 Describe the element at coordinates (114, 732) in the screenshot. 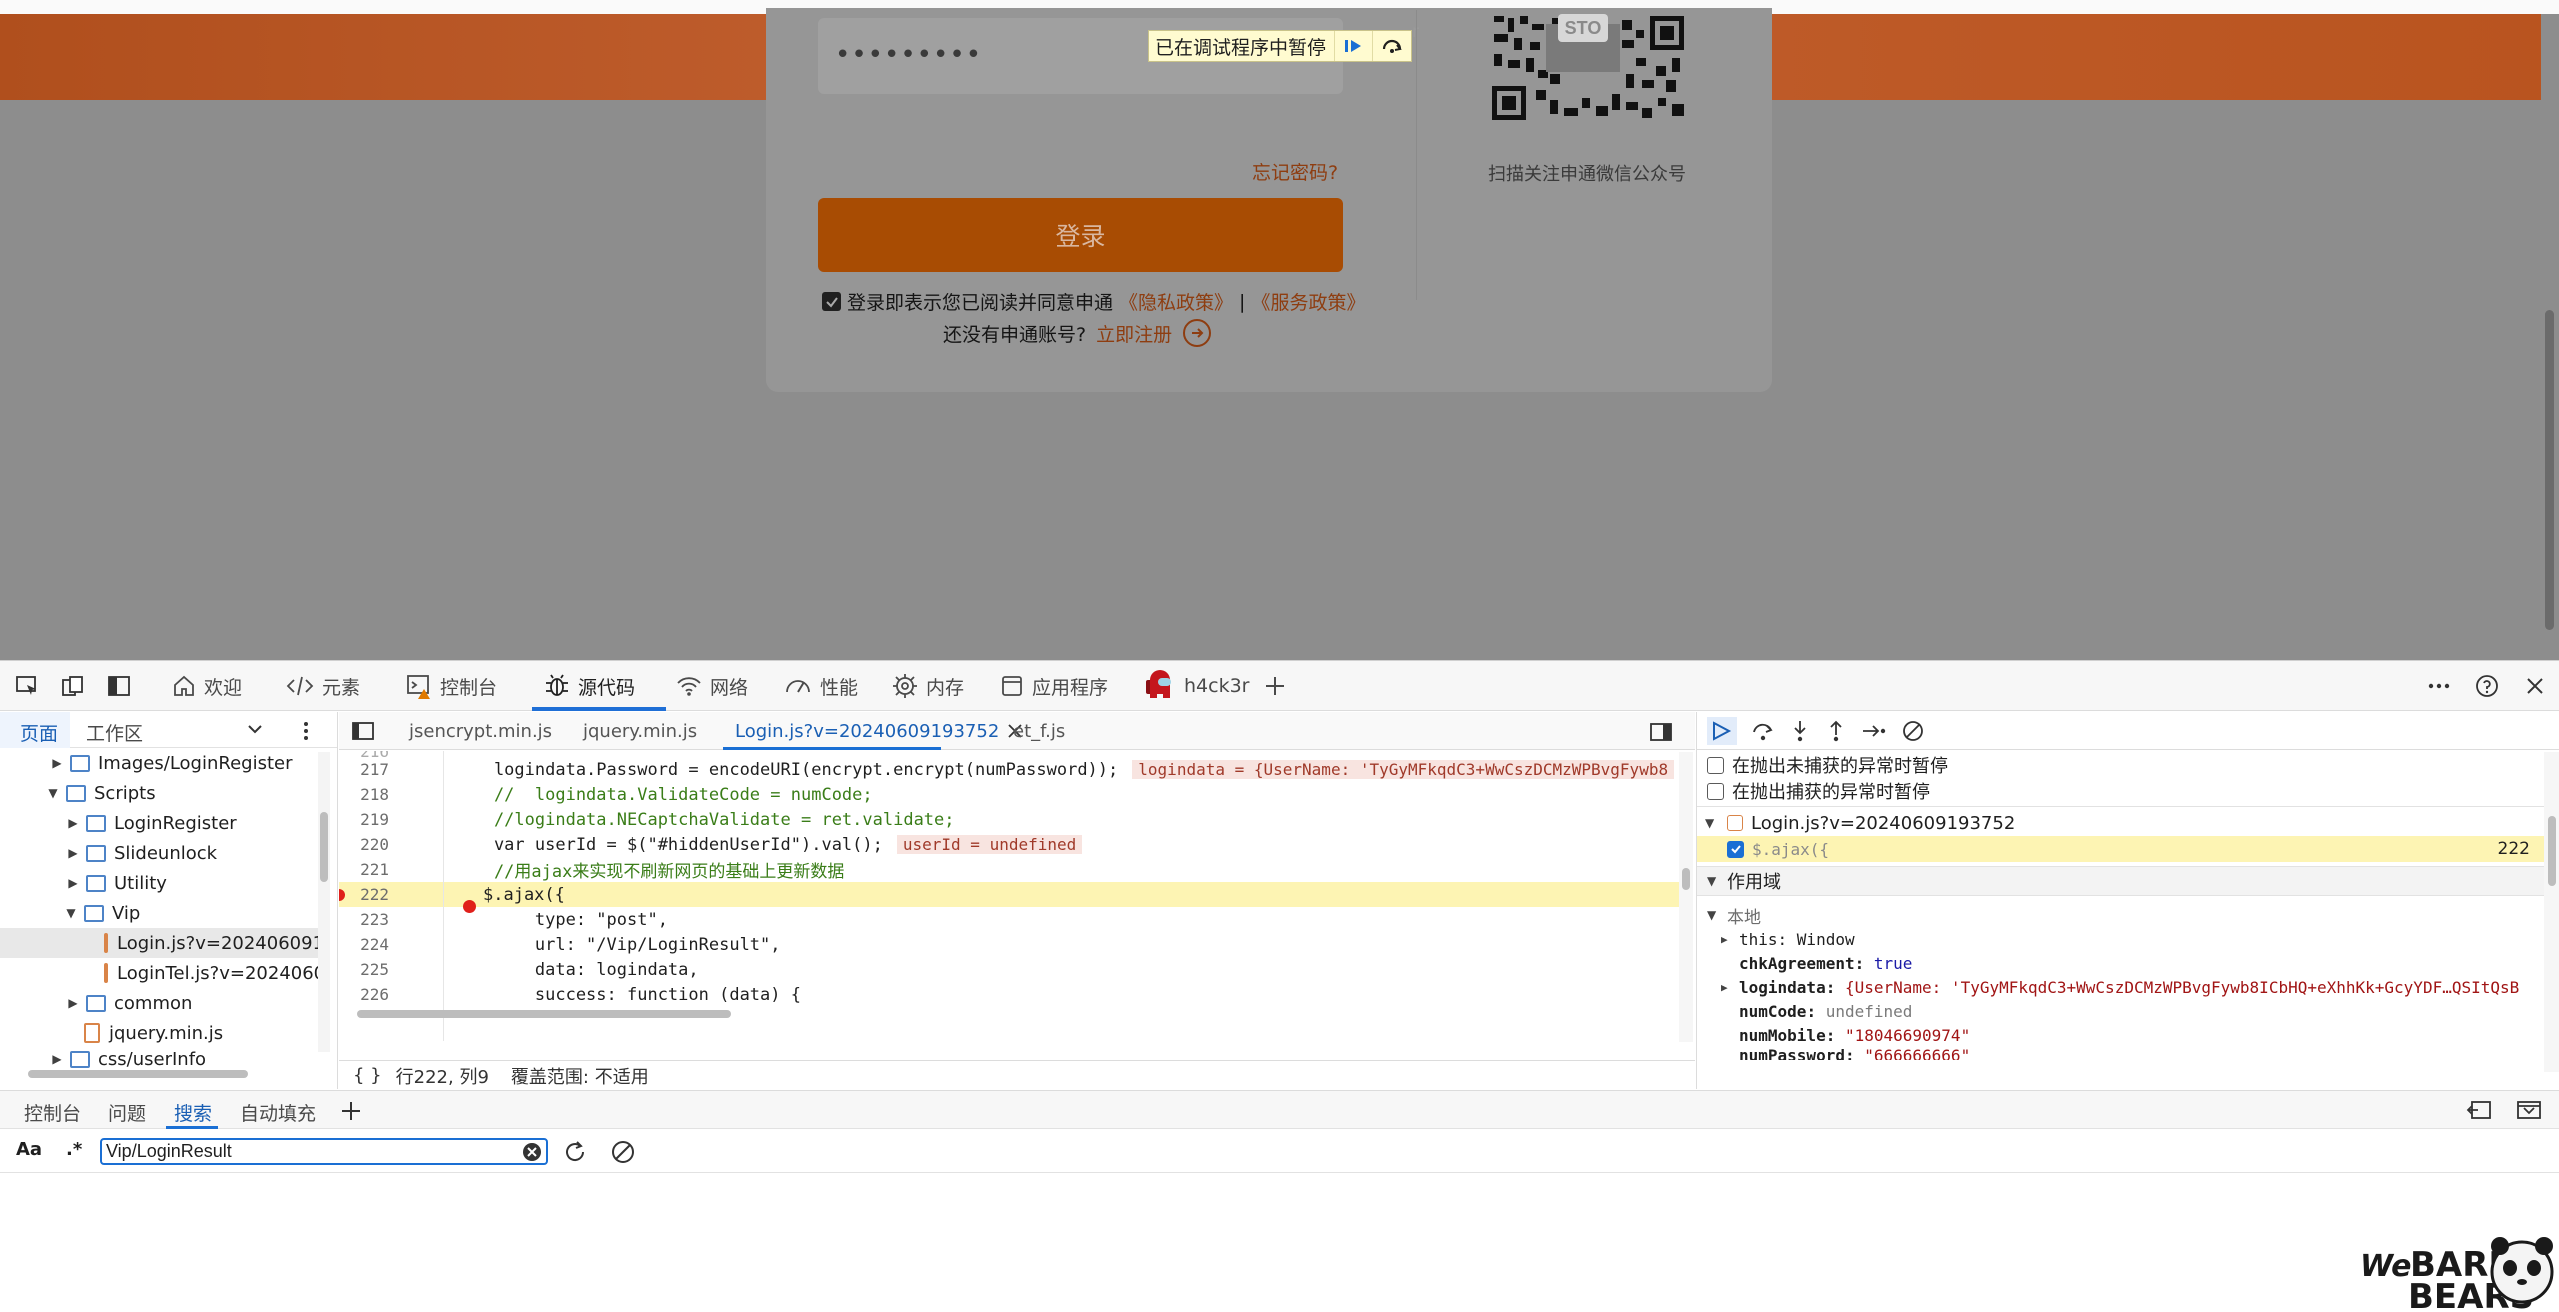

I see `tab-workspace: 工作区` at that location.